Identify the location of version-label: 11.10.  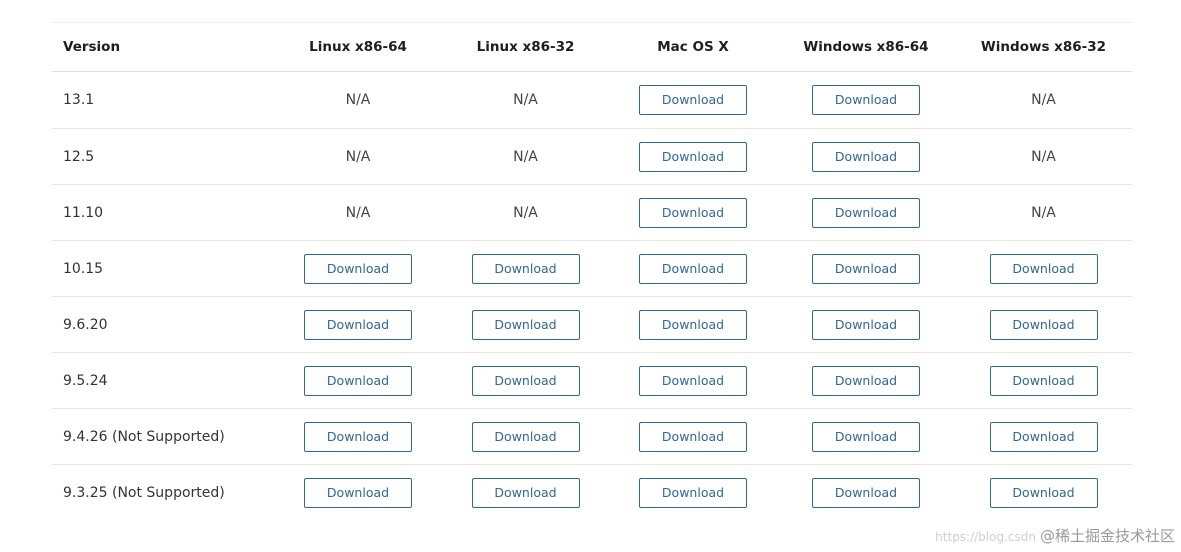
(83, 212).